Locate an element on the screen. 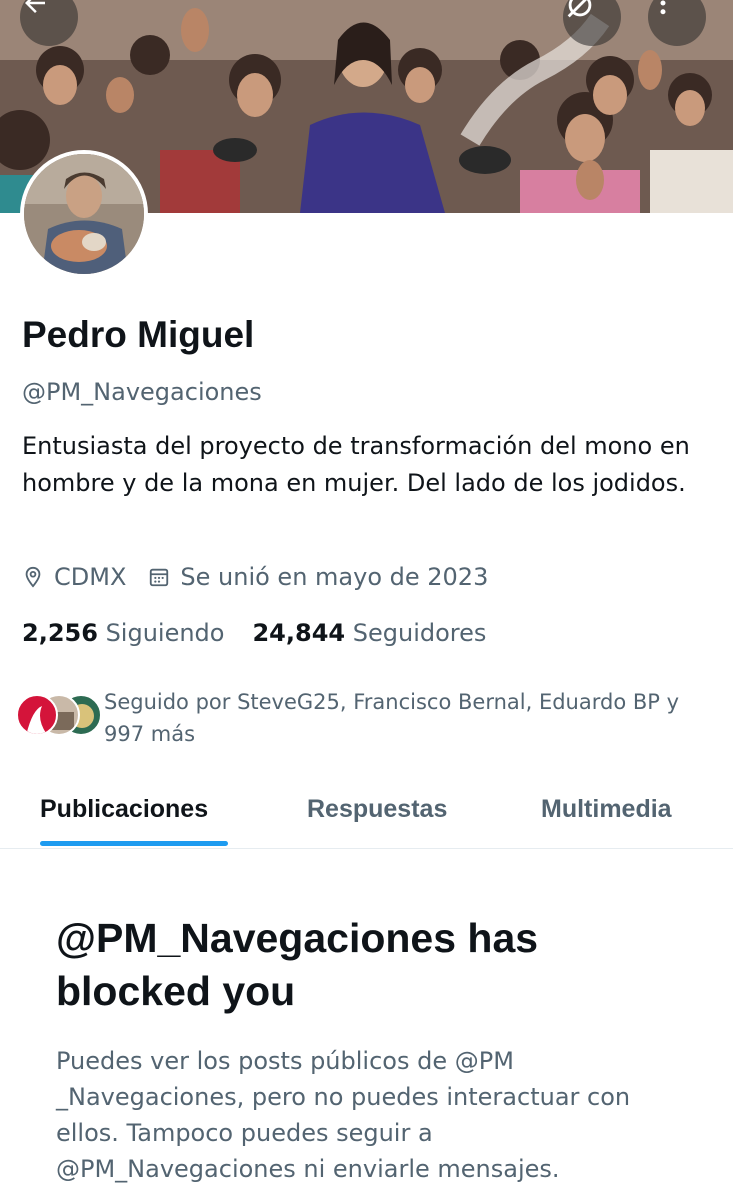 Image resolution: width=733 pixels, height=1200 pixels. avatar-photo is located at coordinates (84, 214).